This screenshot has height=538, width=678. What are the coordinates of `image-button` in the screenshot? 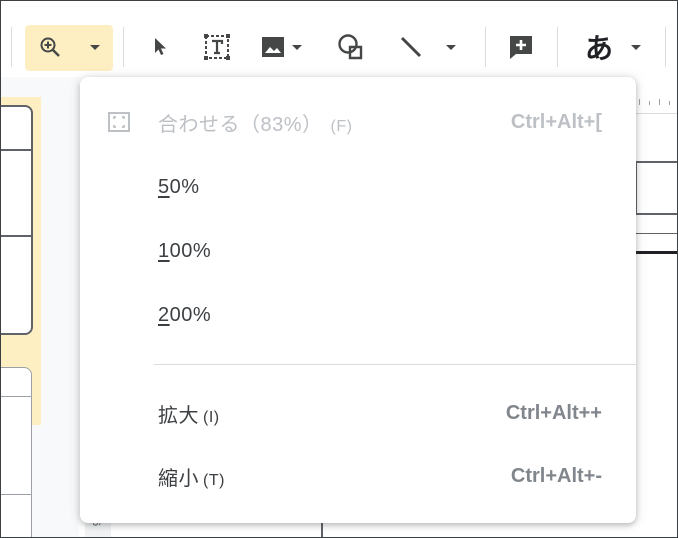 It's located at (281, 47).